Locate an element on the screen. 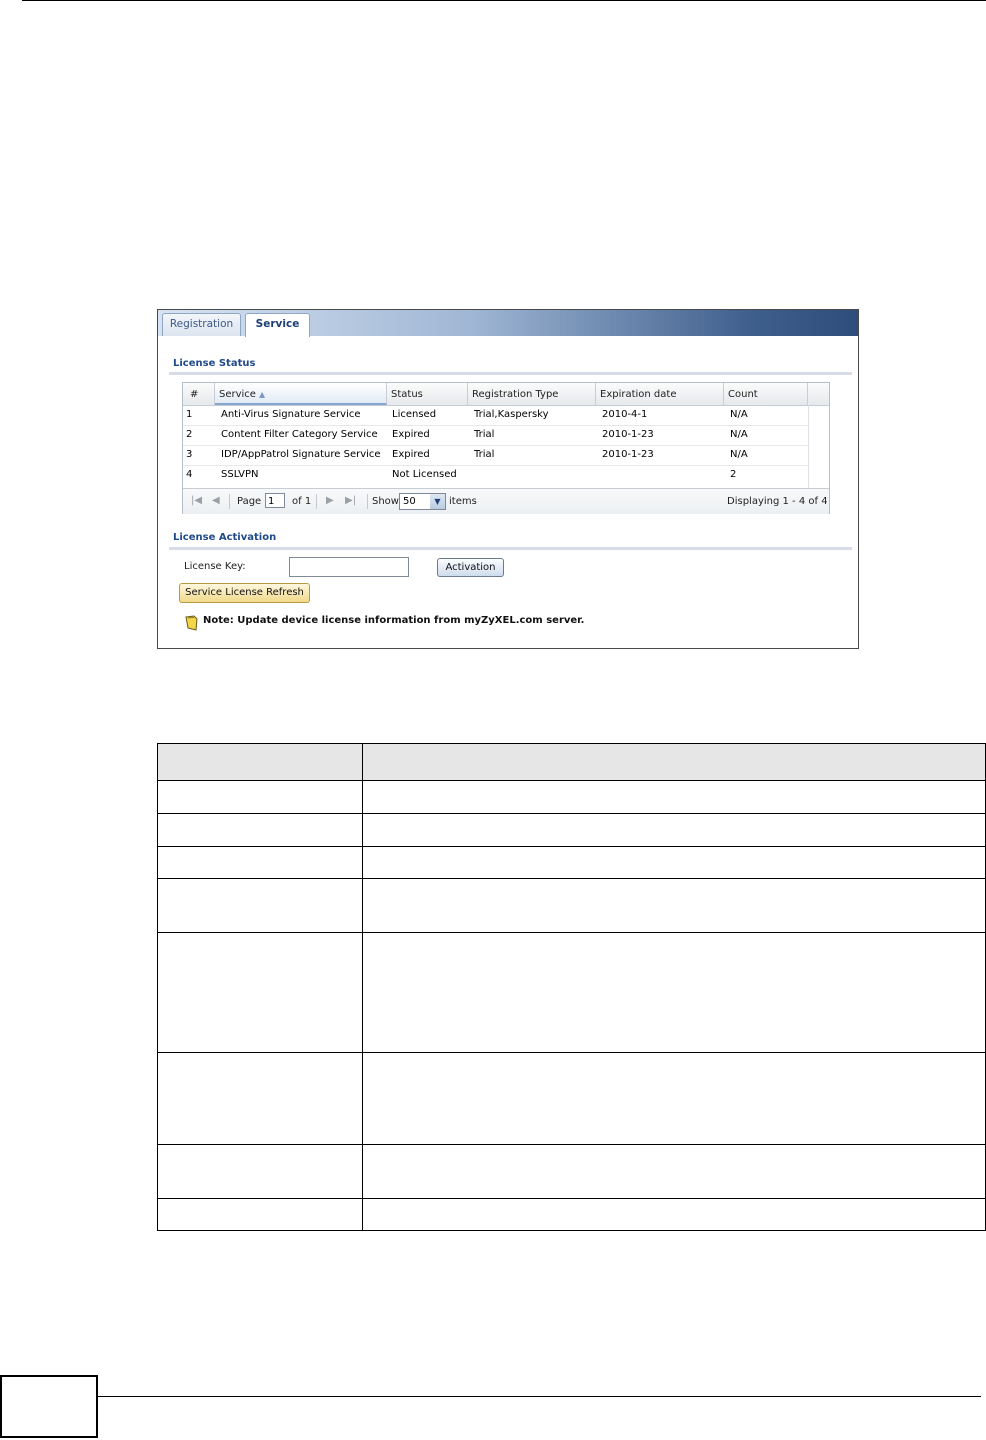 The width and height of the screenshot is (986, 1440). table-header-row is located at coordinates (571, 762).